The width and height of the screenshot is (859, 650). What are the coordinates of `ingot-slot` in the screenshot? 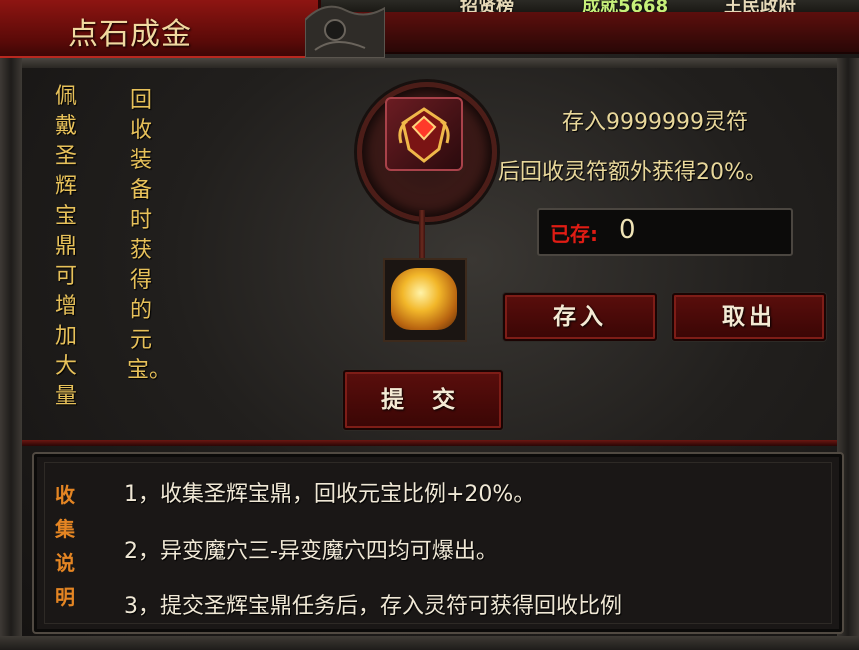 It's located at (425, 300).